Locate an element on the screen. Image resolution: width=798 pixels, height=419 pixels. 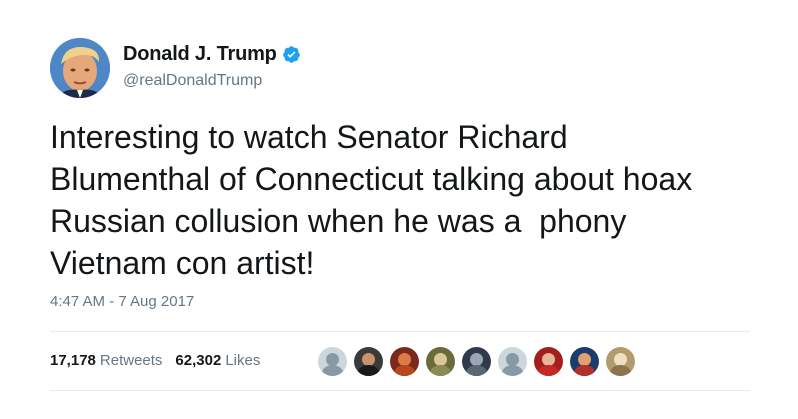
retweets-stat: 17,178 Retweets is located at coordinates (106, 360).